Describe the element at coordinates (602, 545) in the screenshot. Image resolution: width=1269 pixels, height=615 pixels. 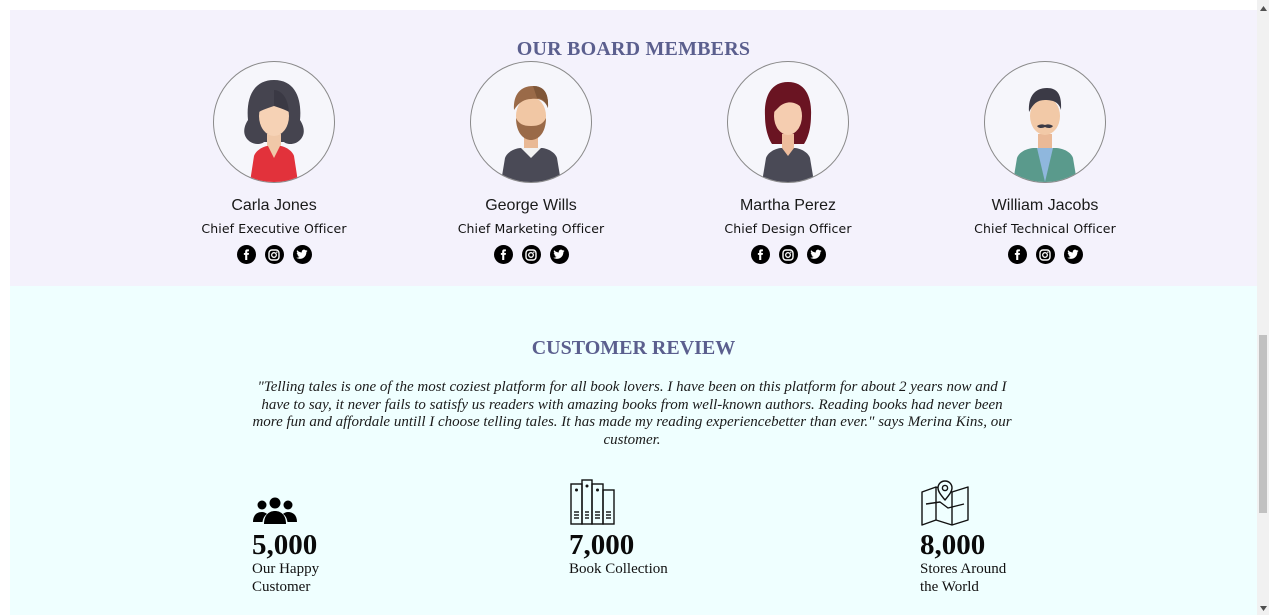
I see `stat-value: 7,000` at that location.